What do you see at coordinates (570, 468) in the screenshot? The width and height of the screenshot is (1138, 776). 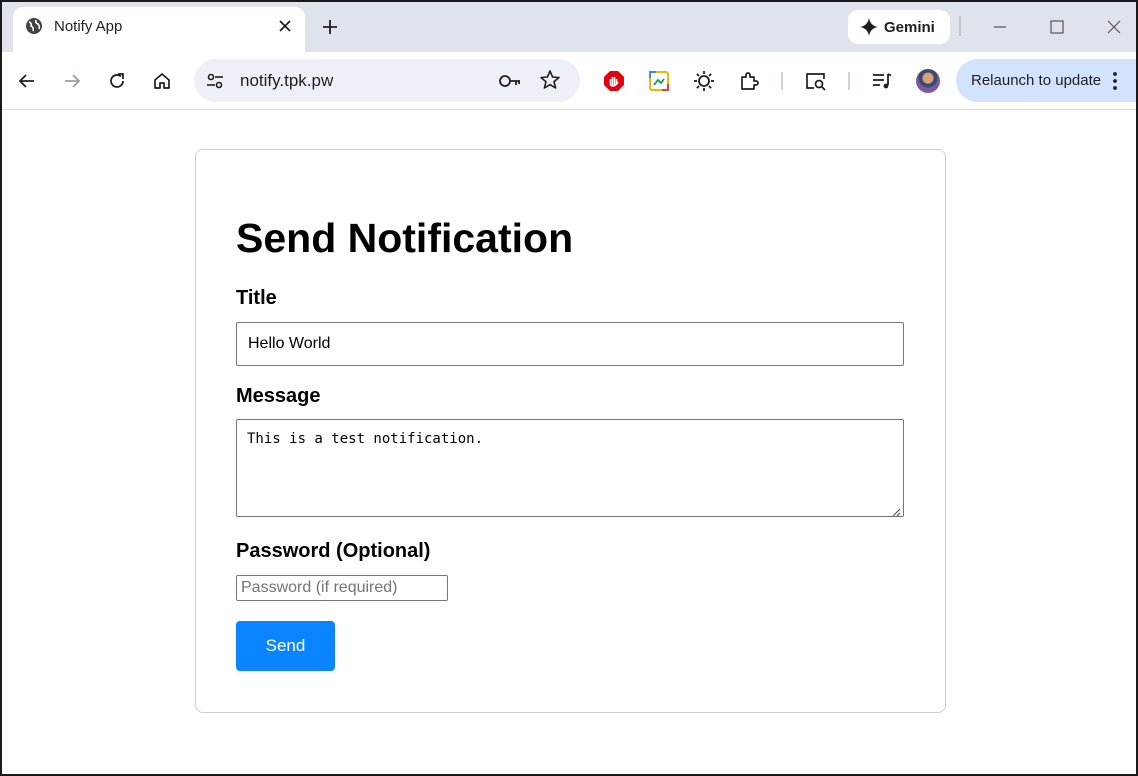 I see `message-textarea: This is a test notification.` at bounding box center [570, 468].